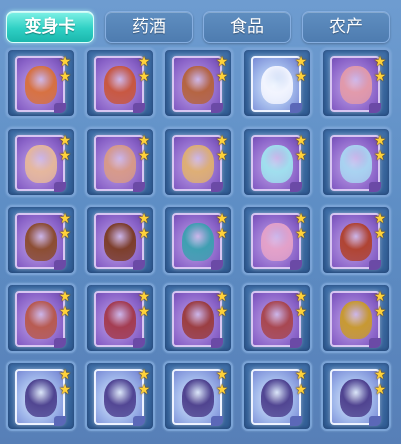 This screenshot has height=444, width=401. Describe the element at coordinates (201, 26) in the screenshot. I see `category-tabs: 变身卡 药酒 食品 农产` at that location.